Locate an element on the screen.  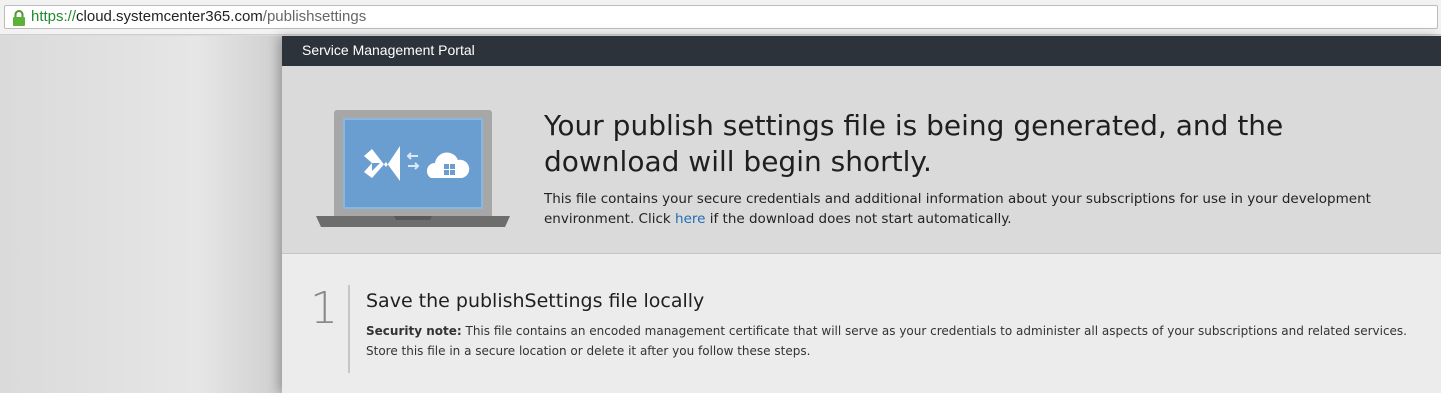
step-divider is located at coordinates (349, 329).